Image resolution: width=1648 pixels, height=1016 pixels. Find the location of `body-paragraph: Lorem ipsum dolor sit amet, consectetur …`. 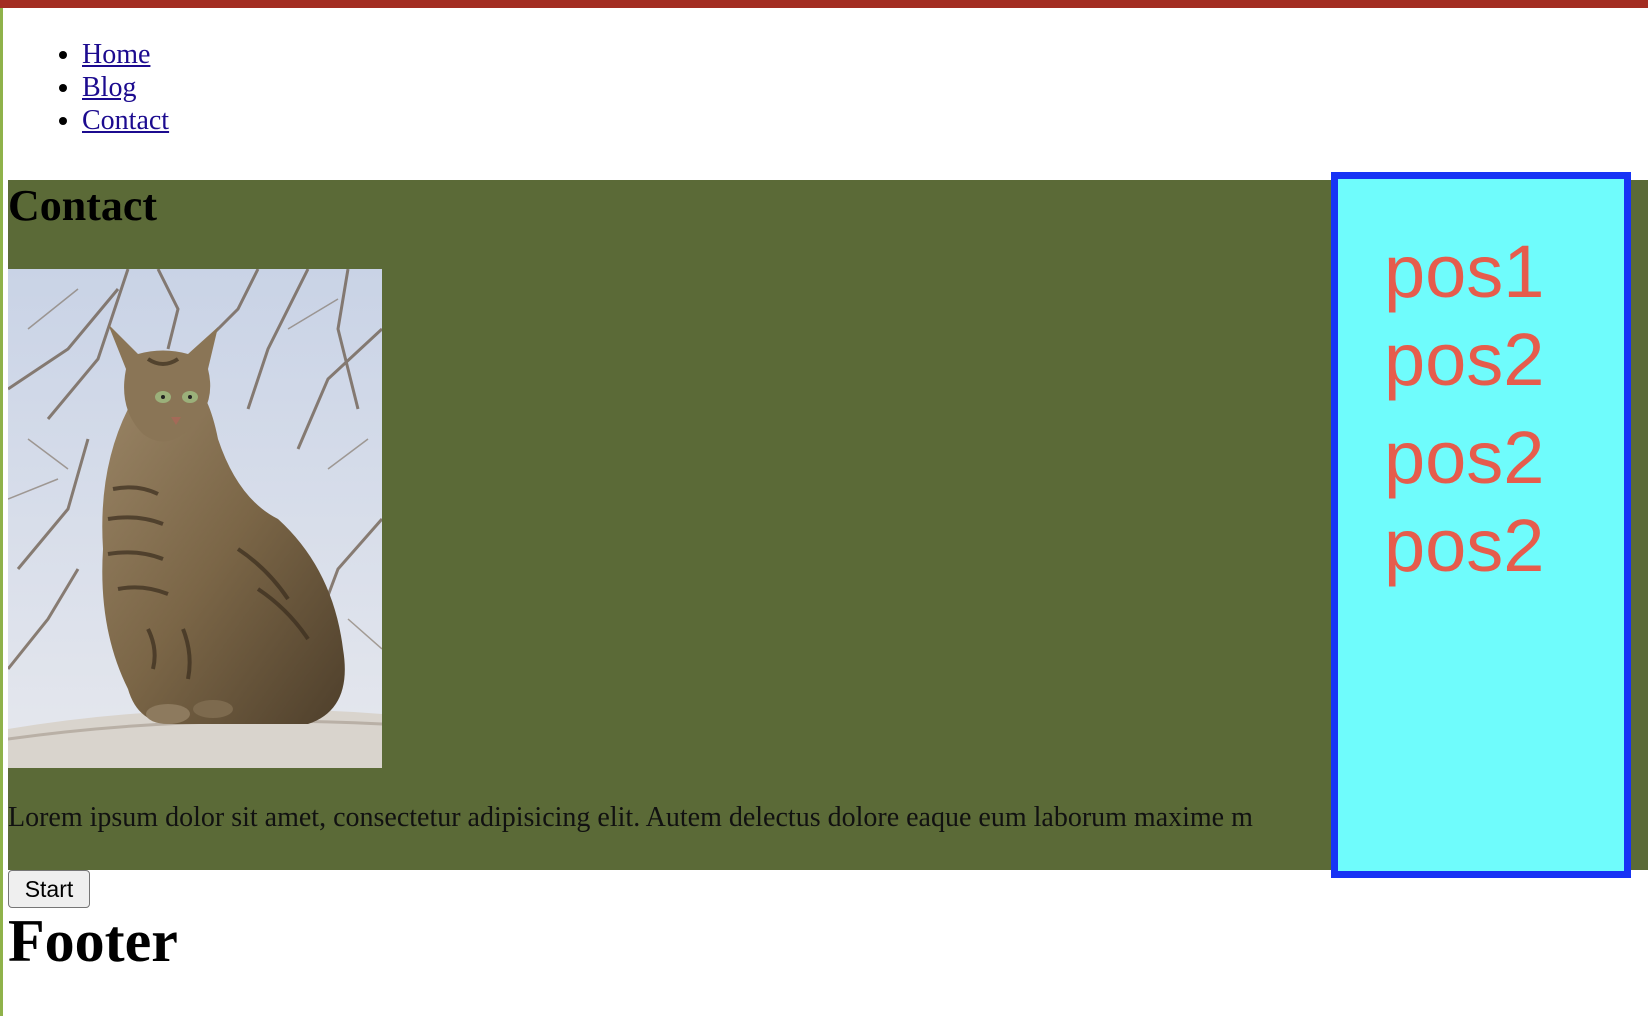

body-paragraph: Lorem ipsum dolor sit amet, consectetur … is located at coordinates (784, 818).